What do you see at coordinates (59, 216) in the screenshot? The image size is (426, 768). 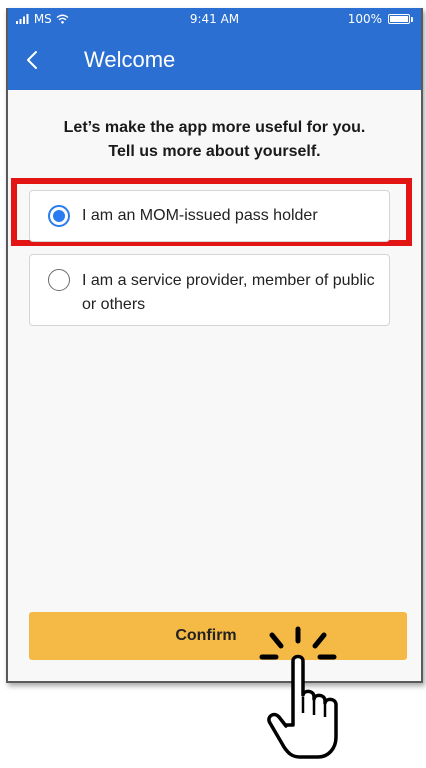 I see `radio-selected-icon` at bounding box center [59, 216].